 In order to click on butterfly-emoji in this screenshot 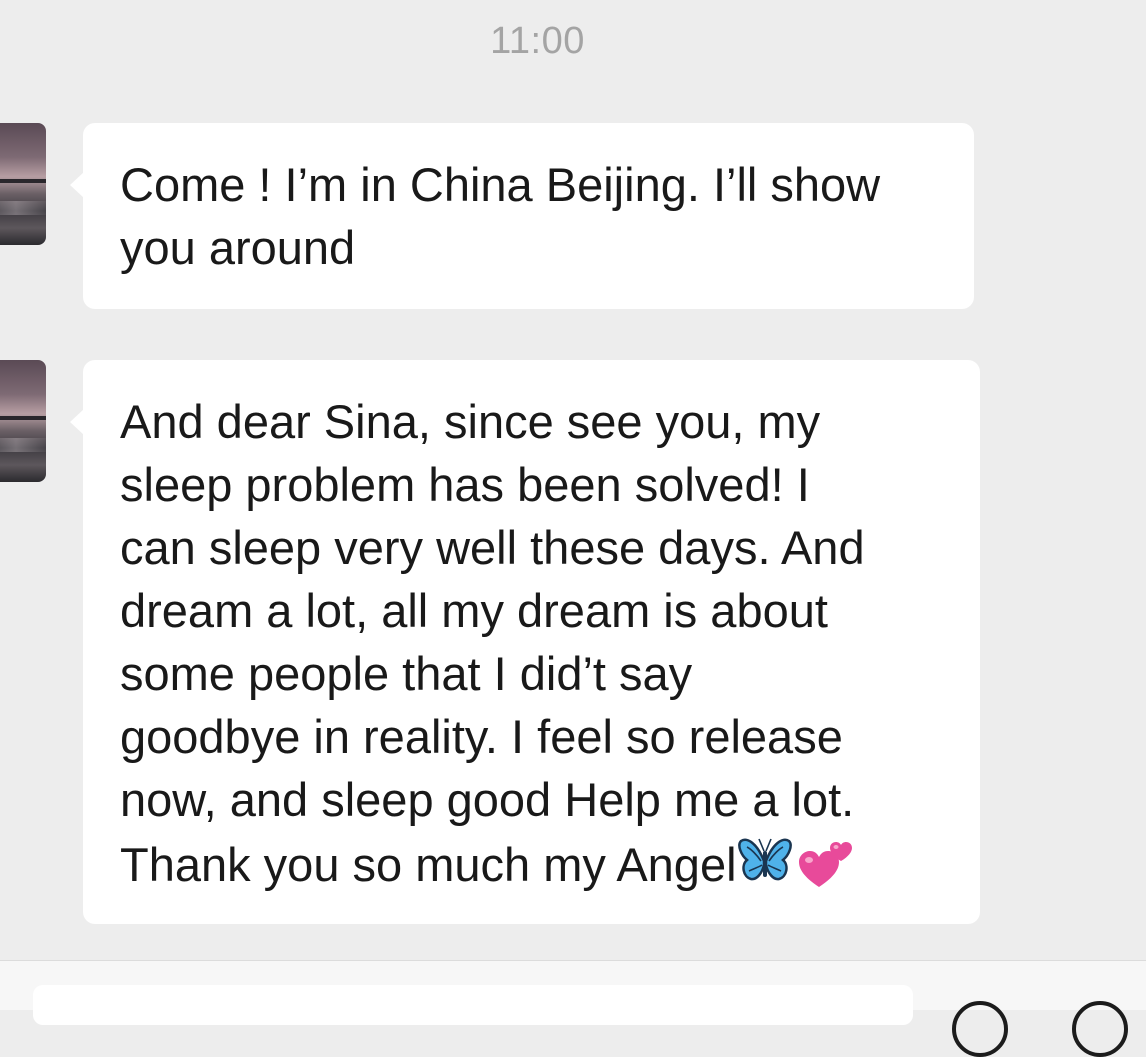, I will do `click(765, 868)`.